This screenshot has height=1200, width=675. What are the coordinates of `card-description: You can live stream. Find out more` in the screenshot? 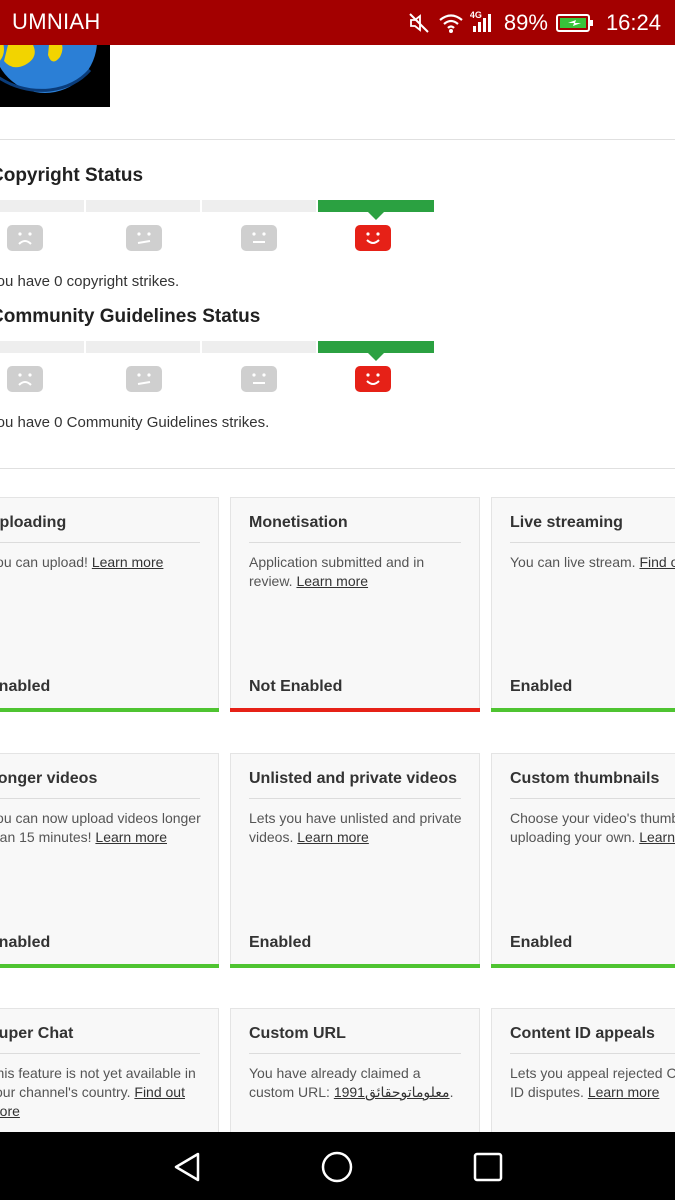 It's located at (592, 562).